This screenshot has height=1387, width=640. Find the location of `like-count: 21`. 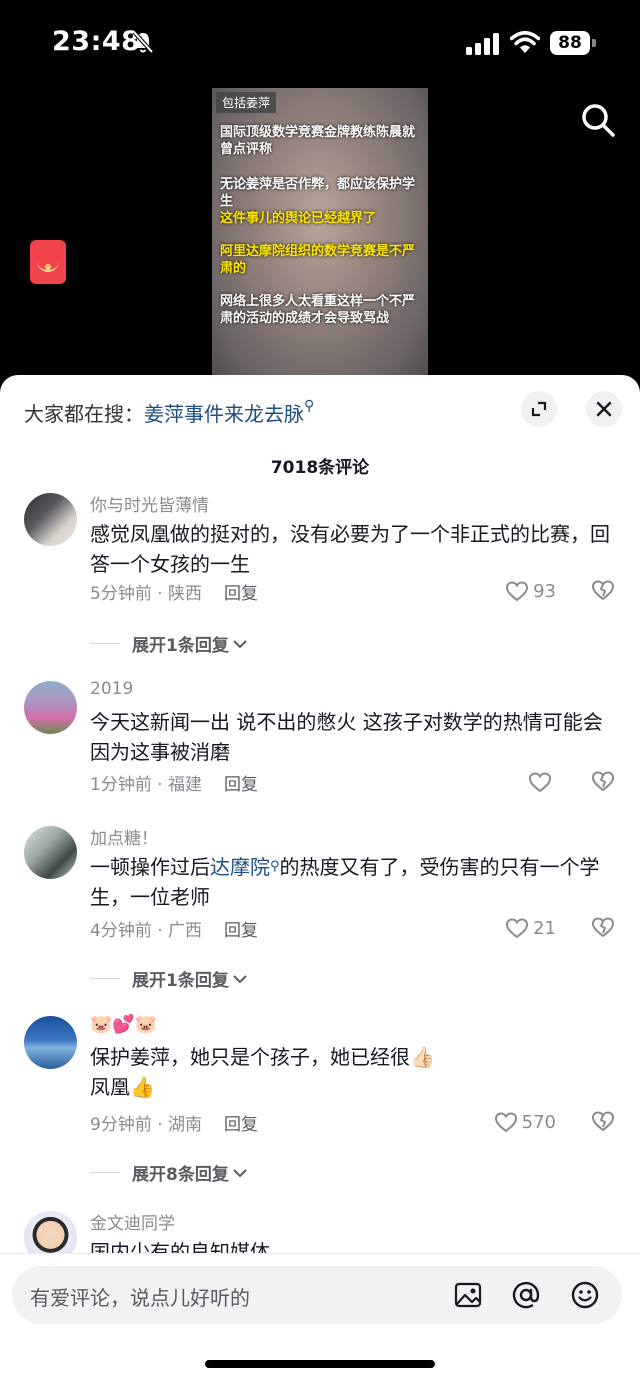

like-count: 21 is located at coordinates (544, 928).